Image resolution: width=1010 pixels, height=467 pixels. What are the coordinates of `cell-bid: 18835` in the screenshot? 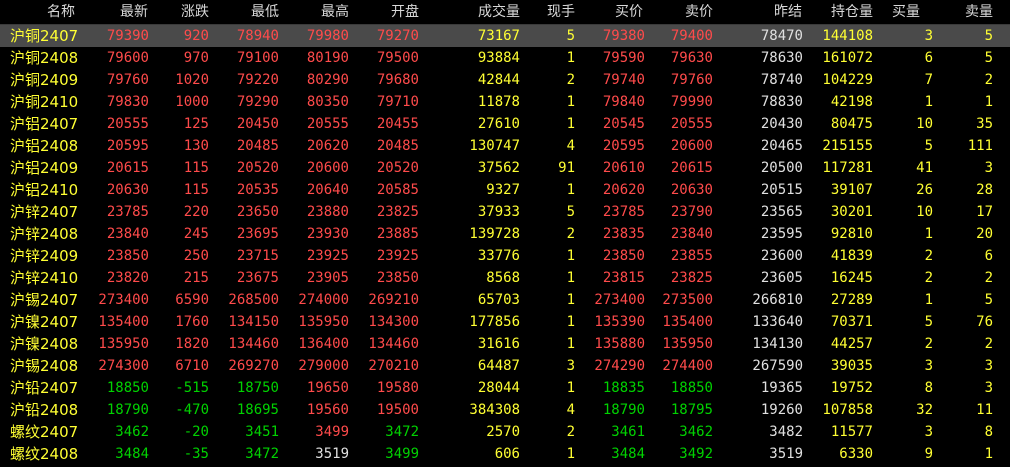 It's located at (623, 388).